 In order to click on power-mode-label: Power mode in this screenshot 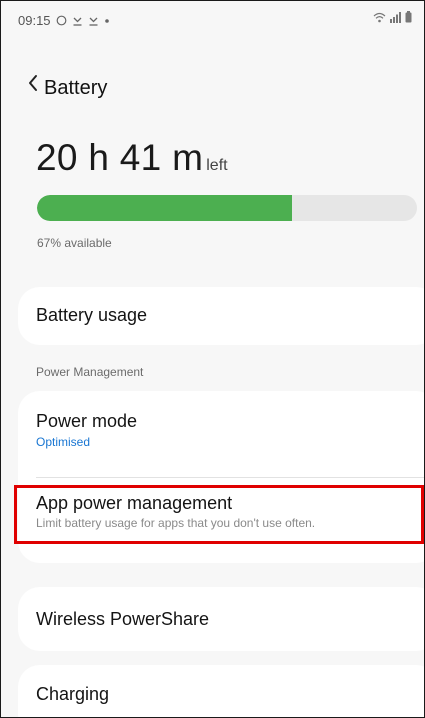, I will do `click(87, 421)`.